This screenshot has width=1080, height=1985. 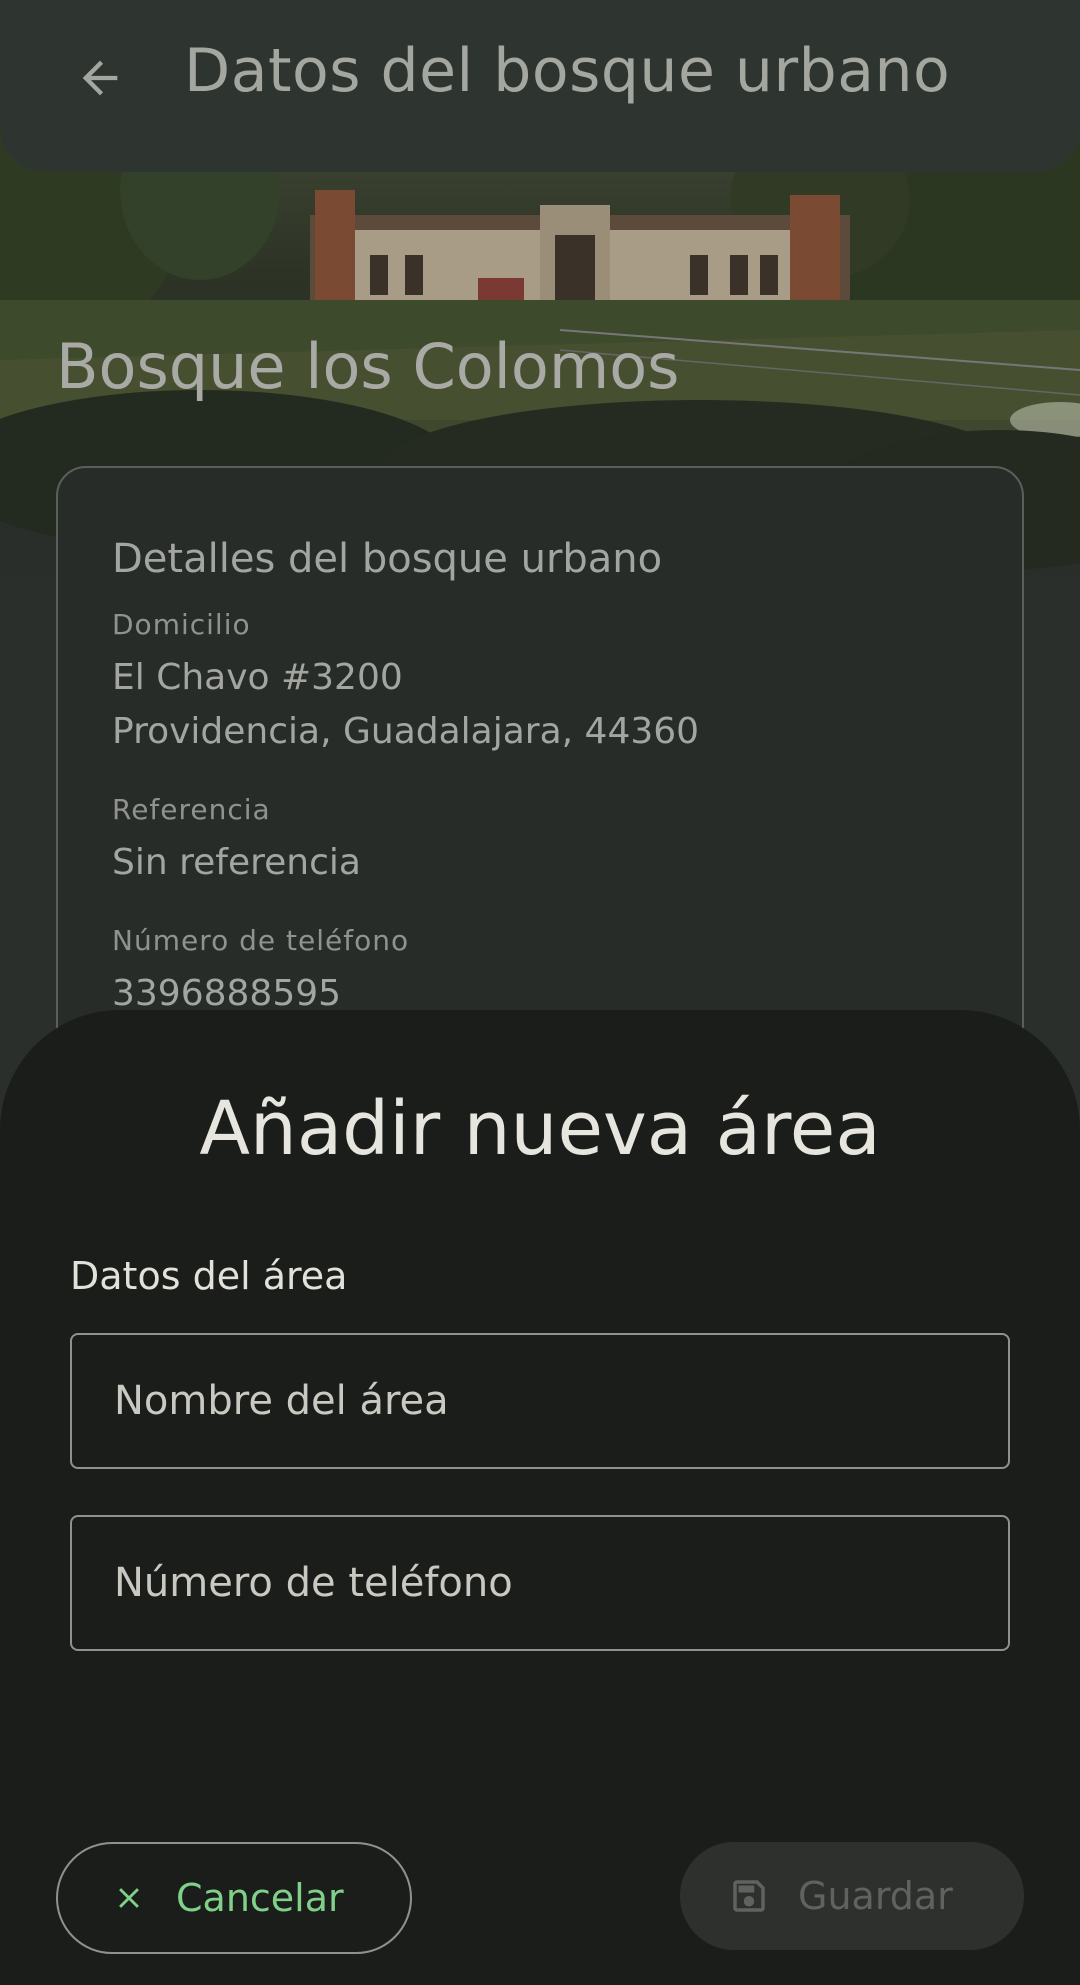 What do you see at coordinates (261, 940) in the screenshot?
I see `phone-label: Número de teléfono` at bounding box center [261, 940].